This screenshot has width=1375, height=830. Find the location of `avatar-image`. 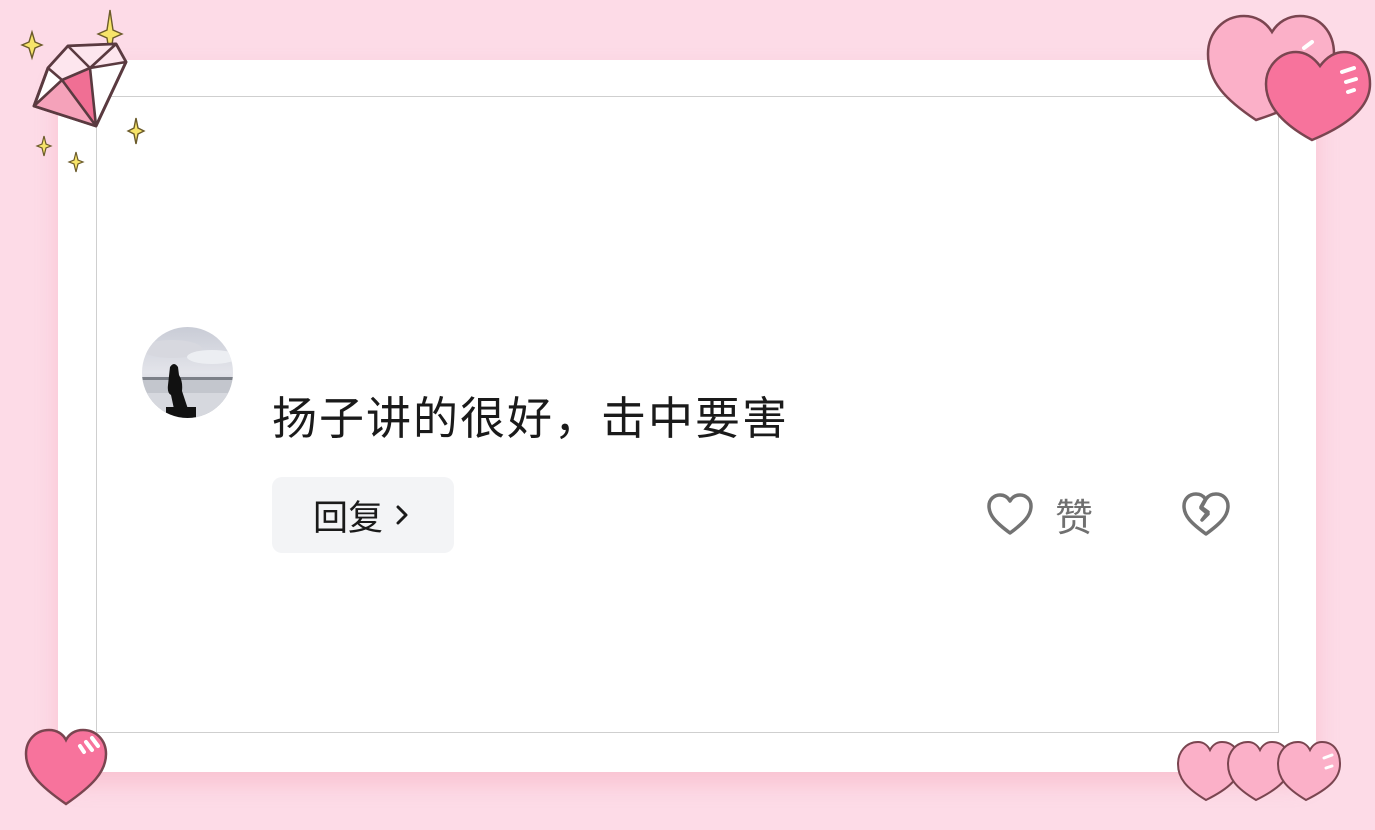

avatar-image is located at coordinates (187, 372).